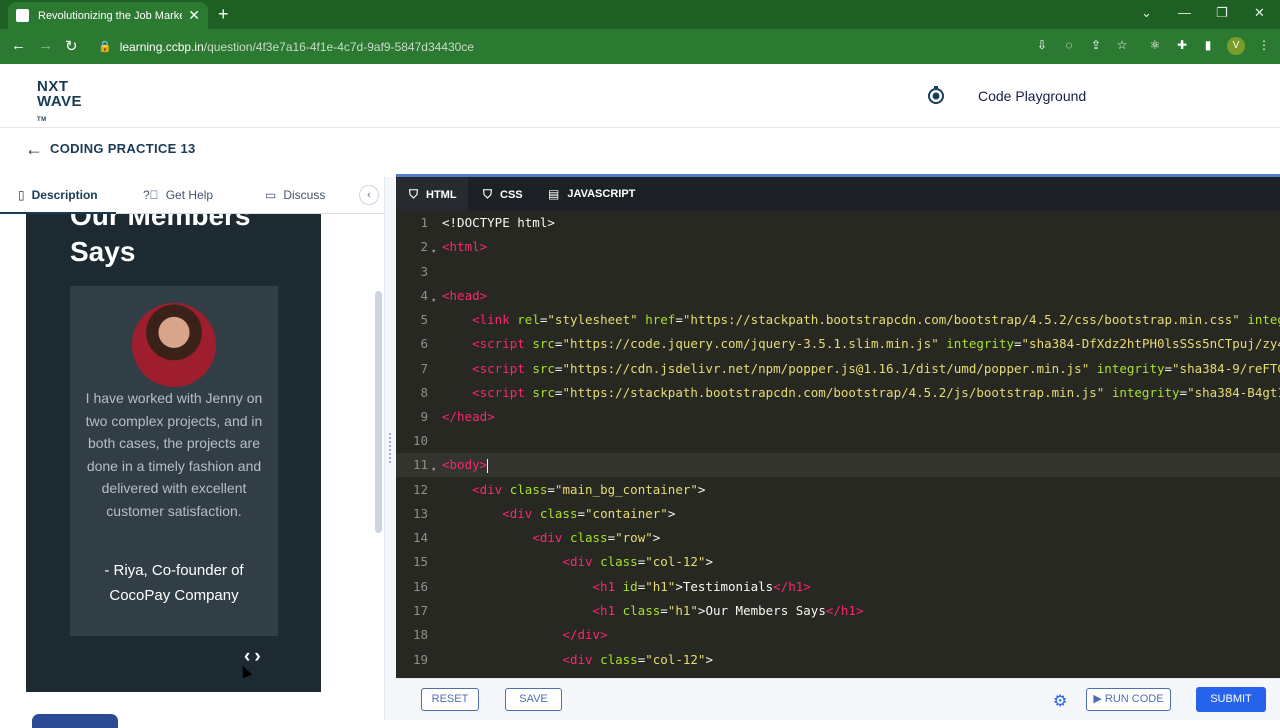 Image resolution: width=1280 pixels, height=728 pixels. Describe the element at coordinates (420, 440) in the screenshot. I see `line-number: 10` at that location.